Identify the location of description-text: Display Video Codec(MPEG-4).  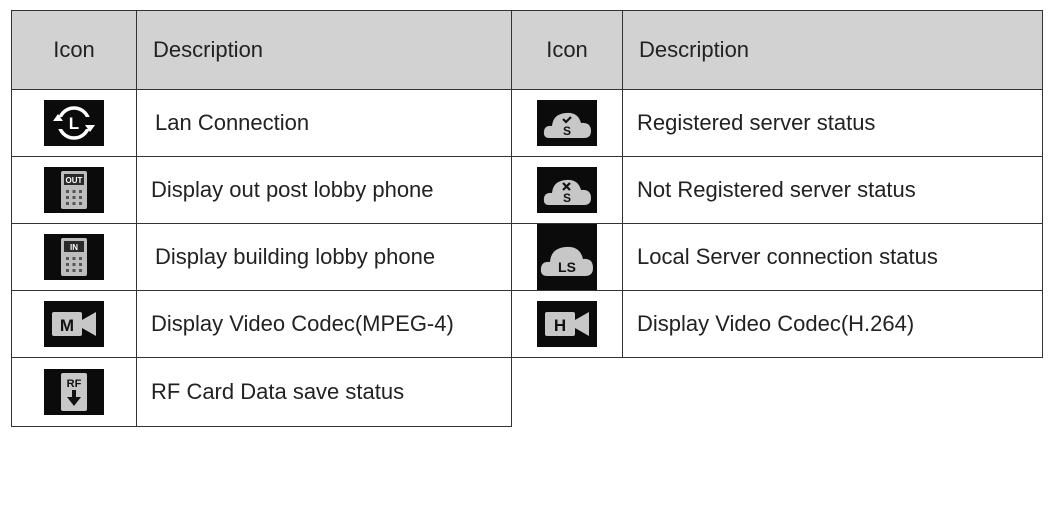
(324, 324).